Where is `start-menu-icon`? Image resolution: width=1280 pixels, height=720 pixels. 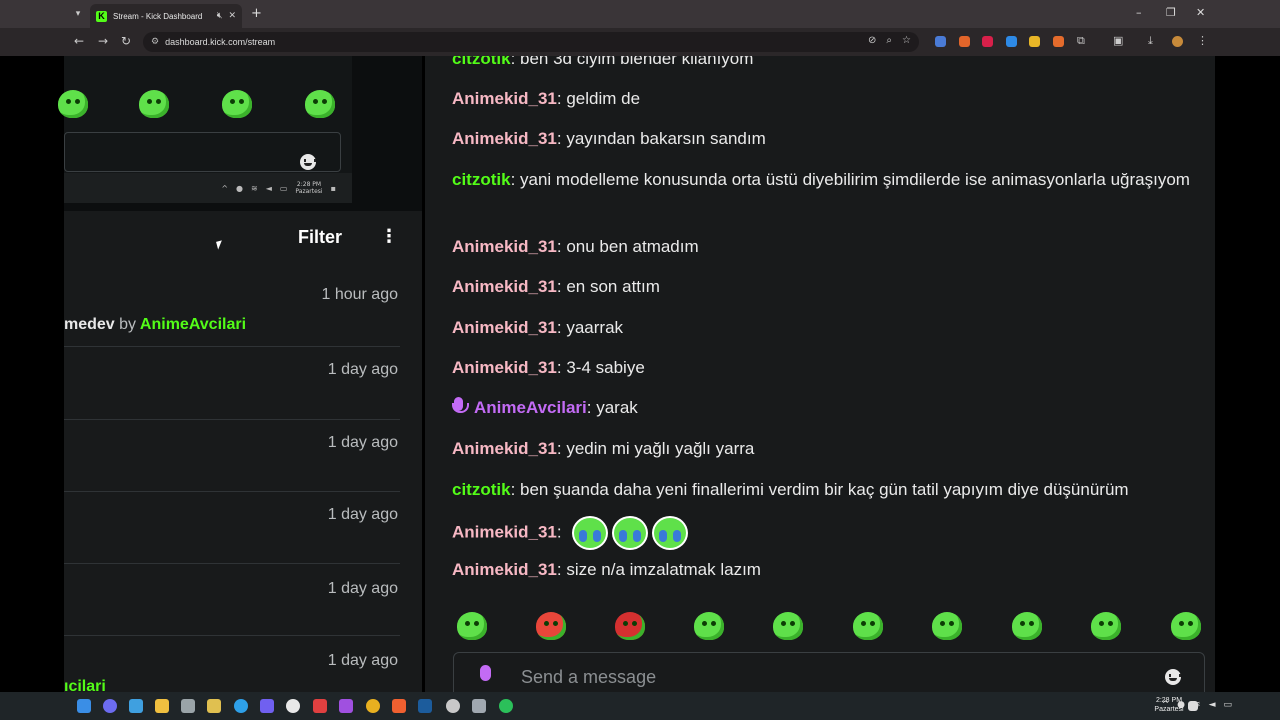 start-menu-icon is located at coordinates (84, 706).